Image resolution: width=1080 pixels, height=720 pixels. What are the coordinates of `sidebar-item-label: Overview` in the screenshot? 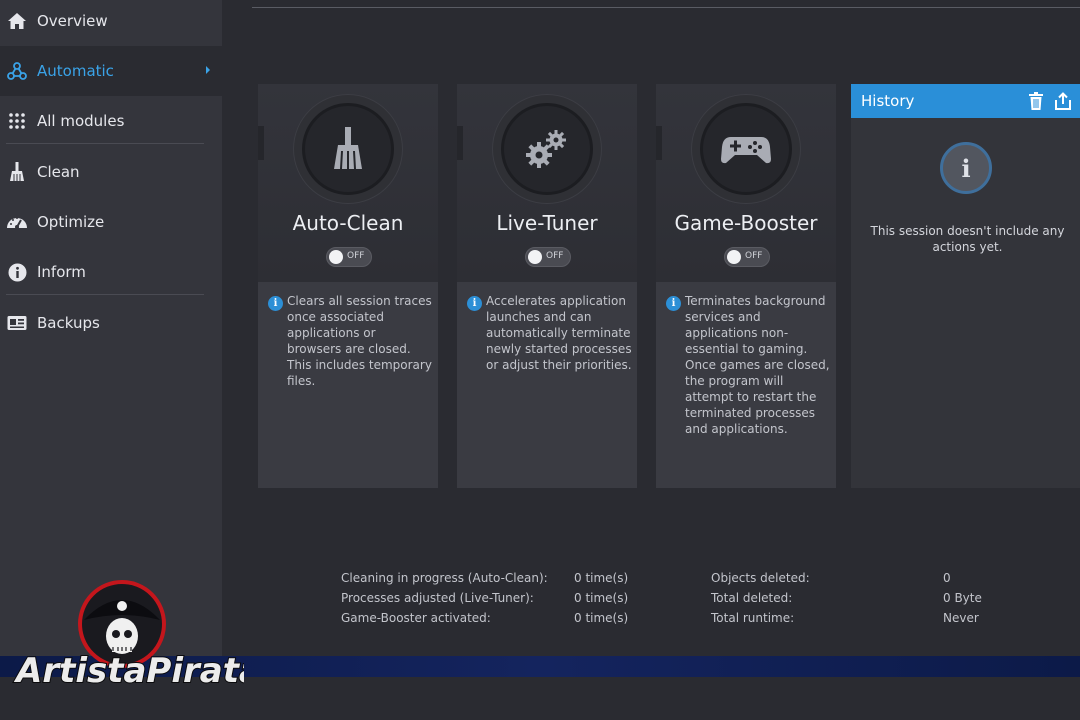 It's located at (72, 21).